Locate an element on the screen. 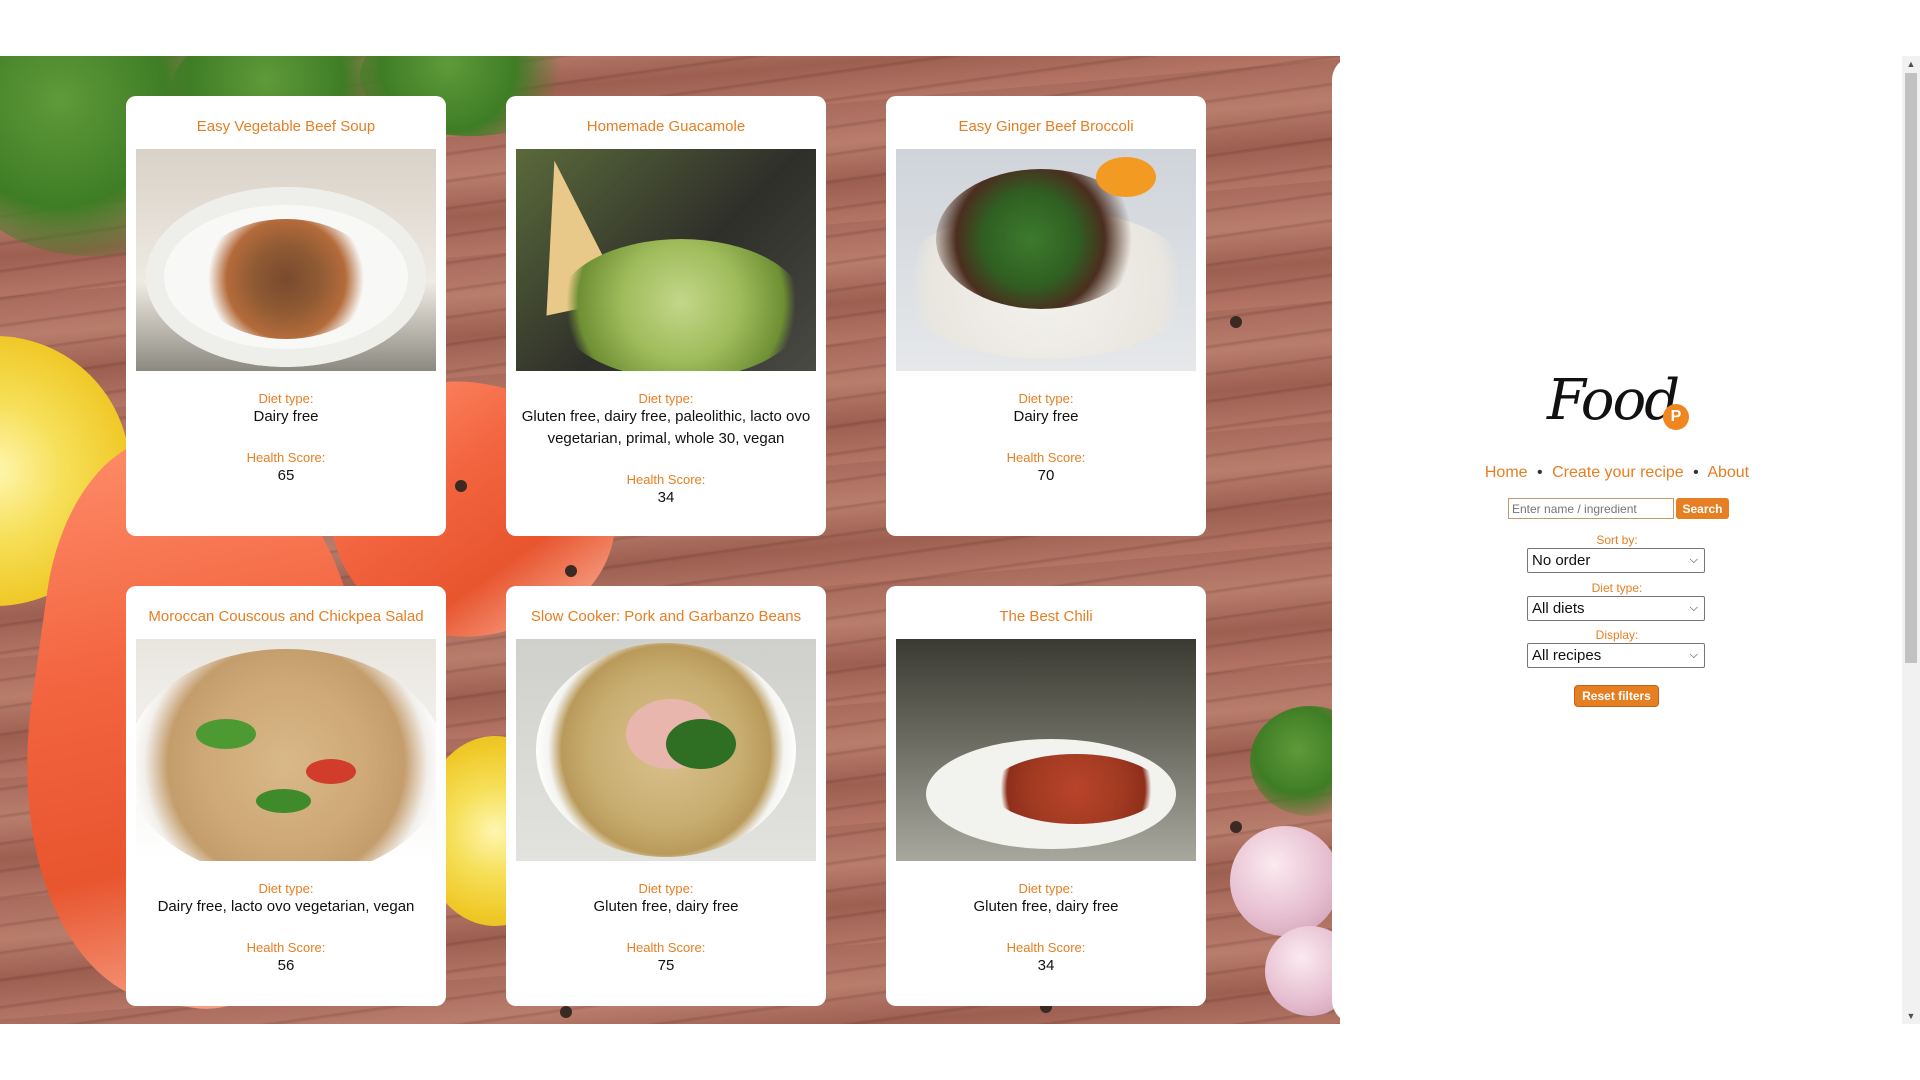 The height and width of the screenshot is (1080, 1920). nav-create-recipe-link: Create your recipe is located at coordinates (1618, 472).